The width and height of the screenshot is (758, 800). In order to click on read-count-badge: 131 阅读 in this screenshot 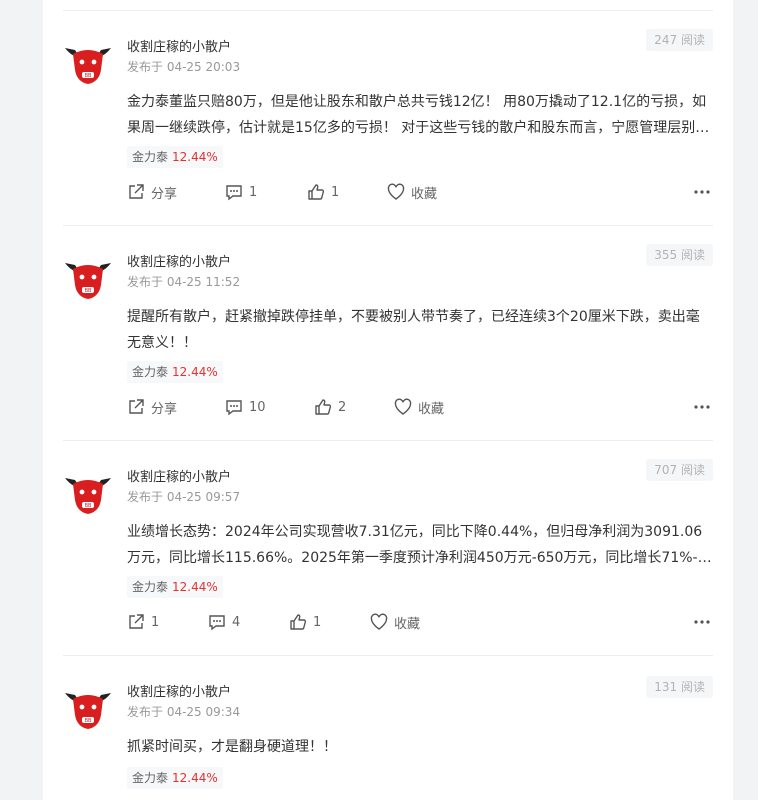, I will do `click(679, 687)`.